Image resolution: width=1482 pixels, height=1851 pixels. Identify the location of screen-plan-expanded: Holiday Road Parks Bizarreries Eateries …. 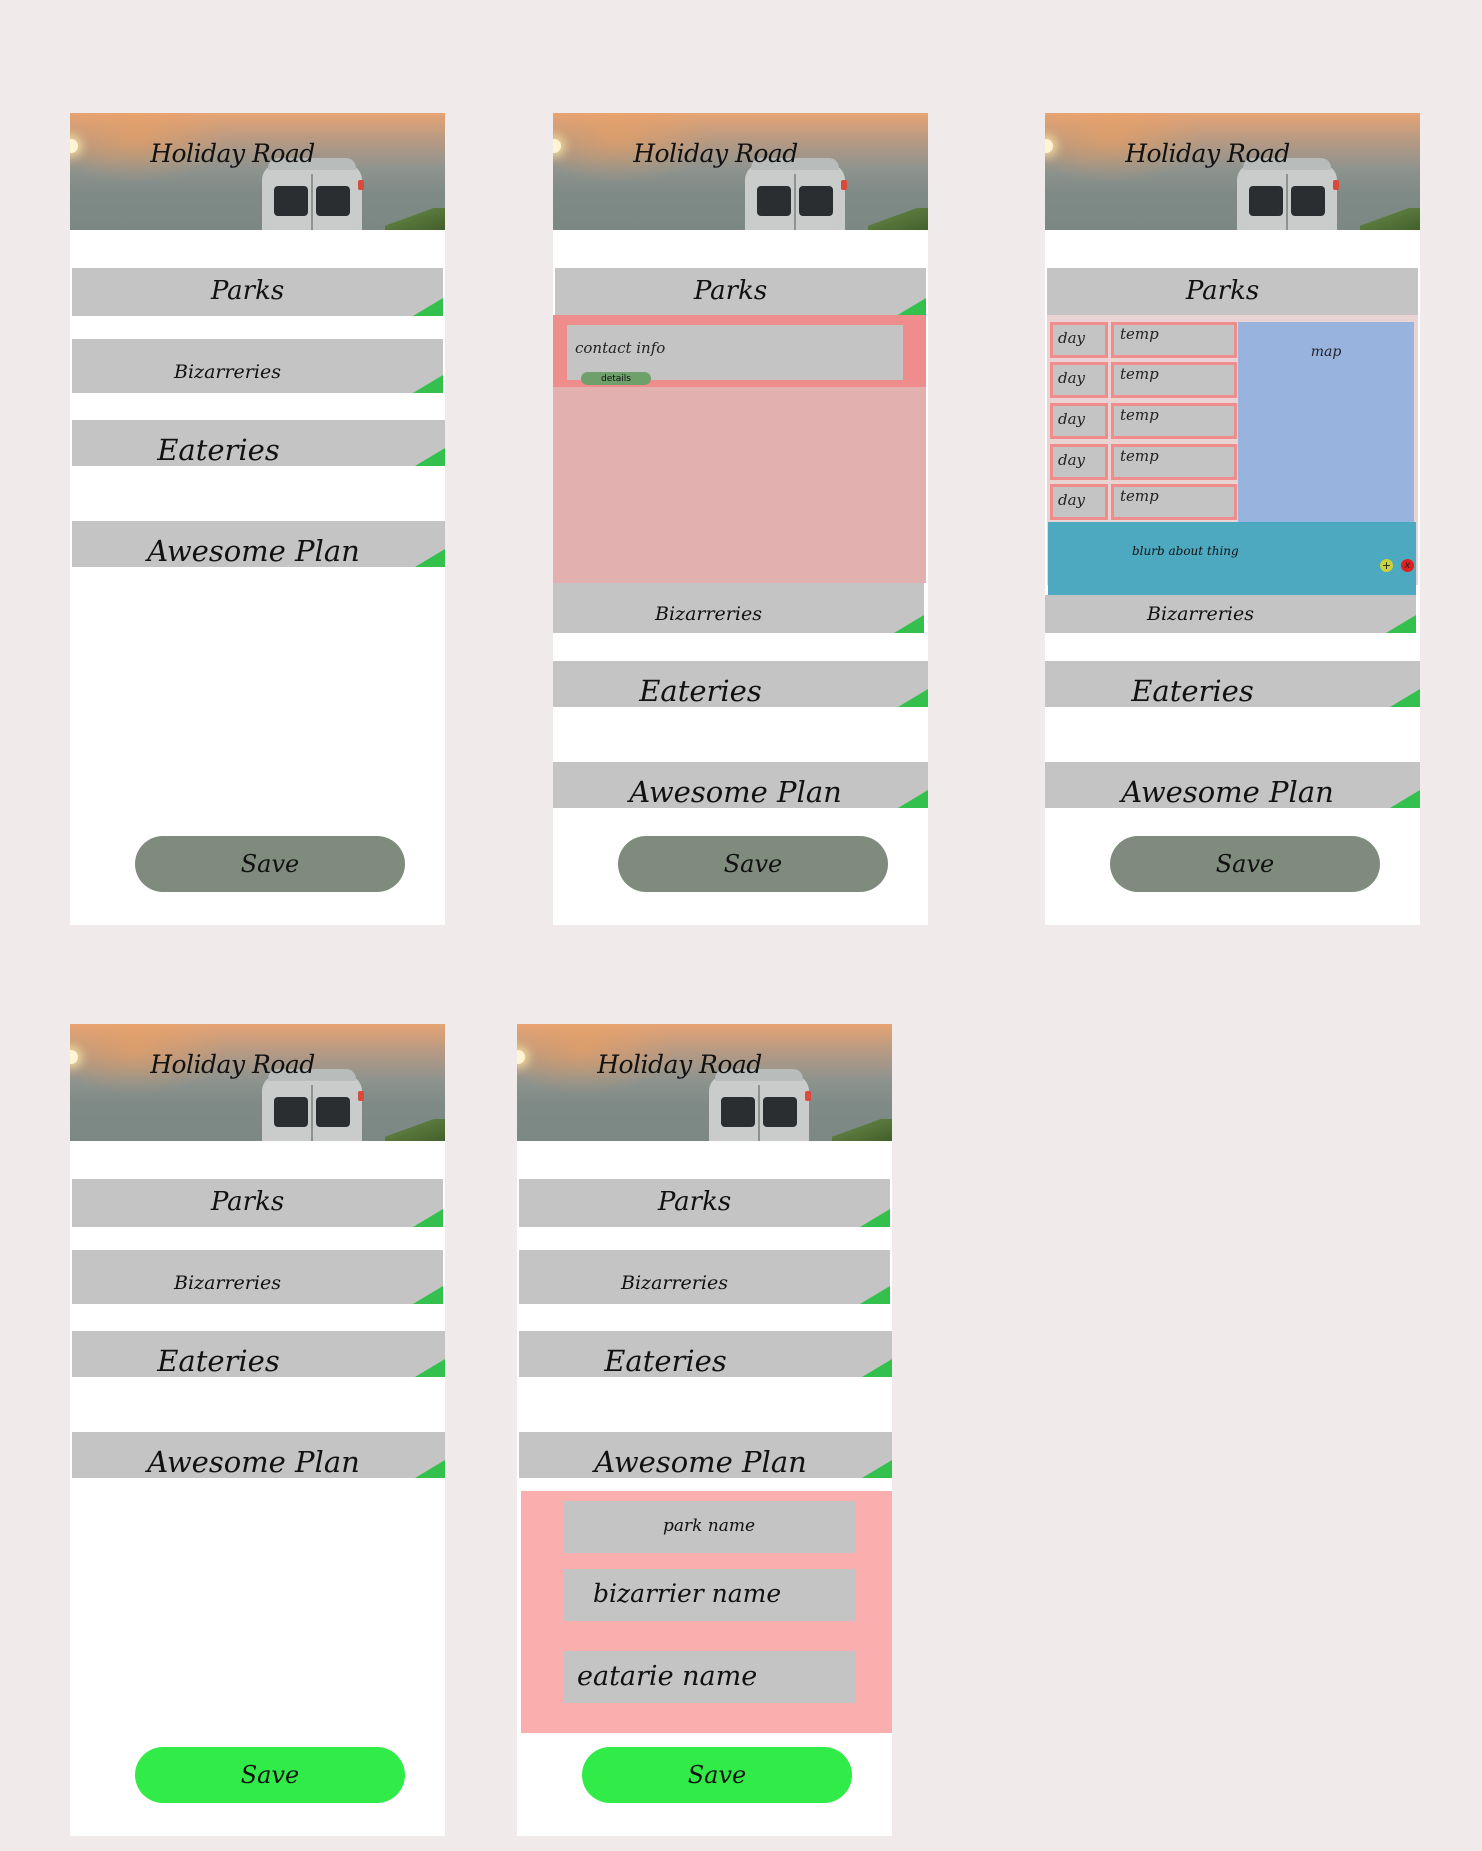
(704, 1430).